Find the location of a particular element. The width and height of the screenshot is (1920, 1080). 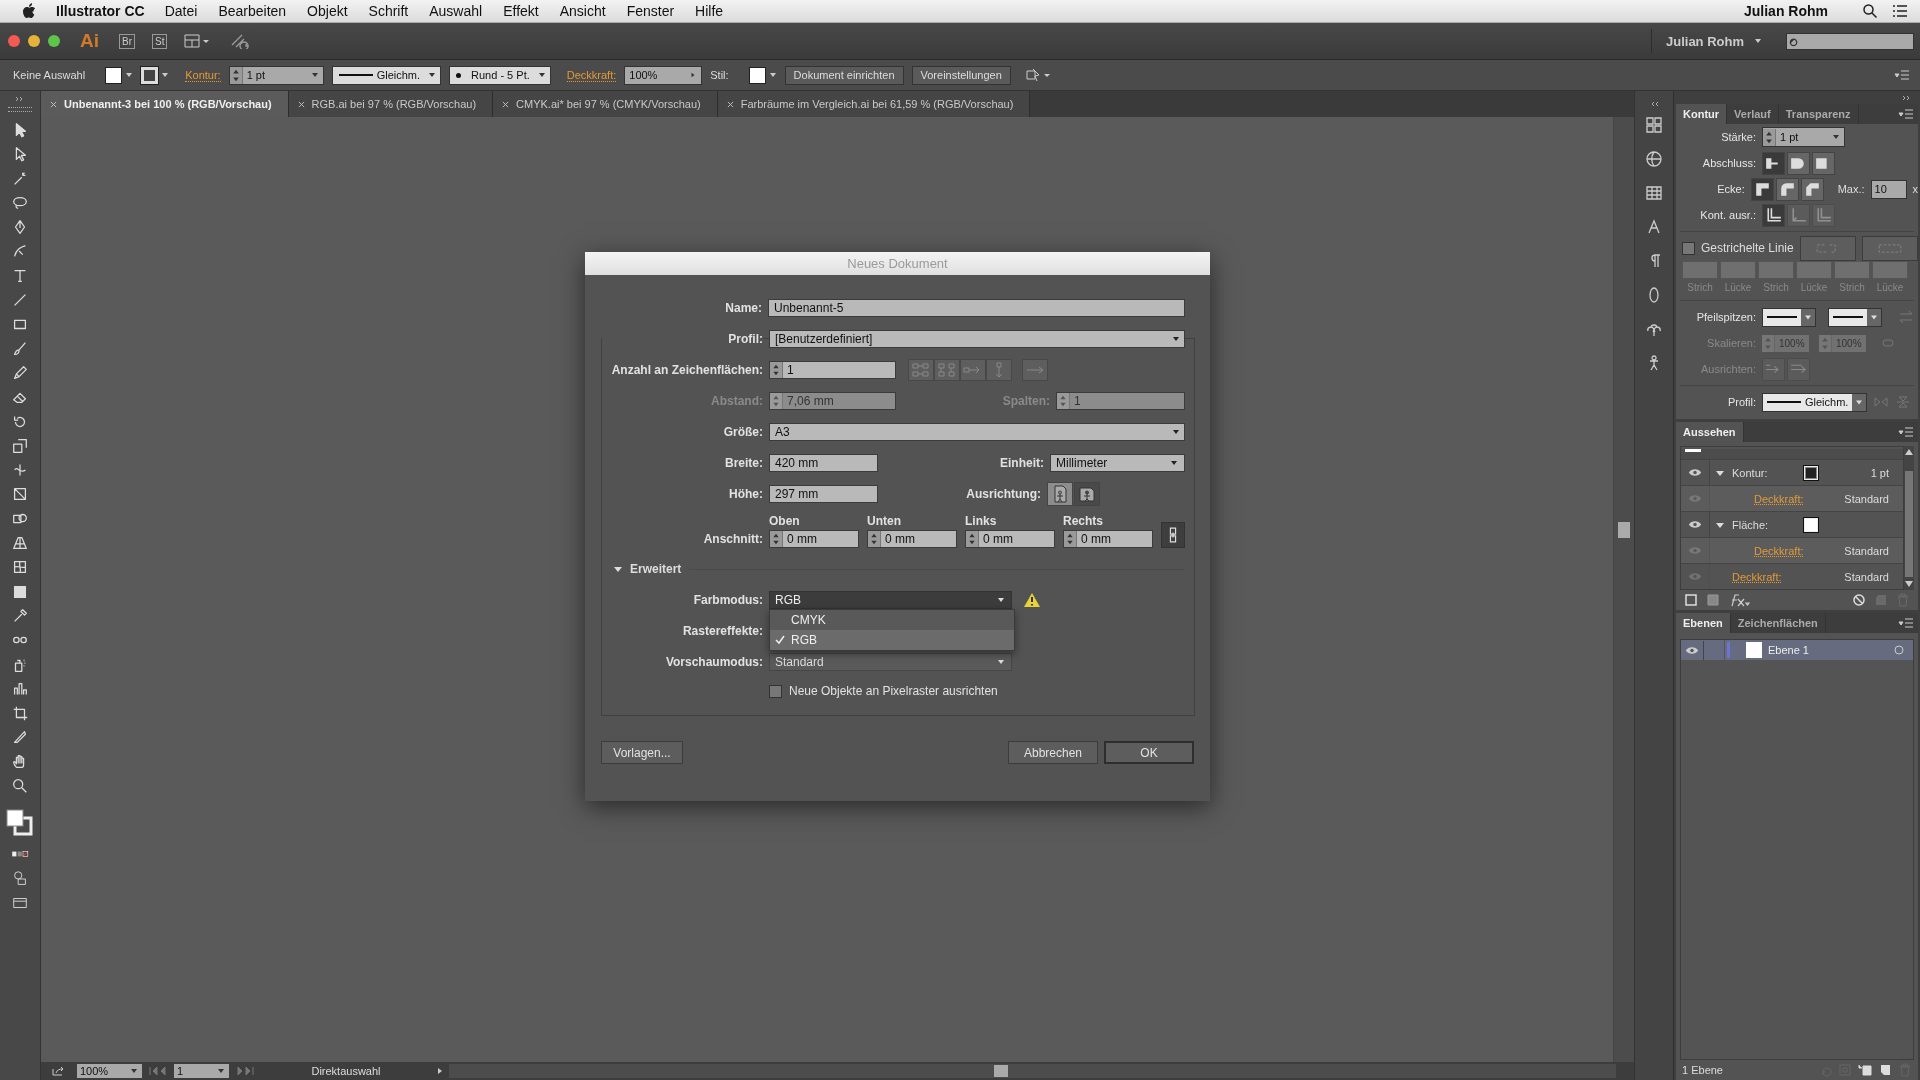

pixel-grid-checkbox is located at coordinates (775, 691).